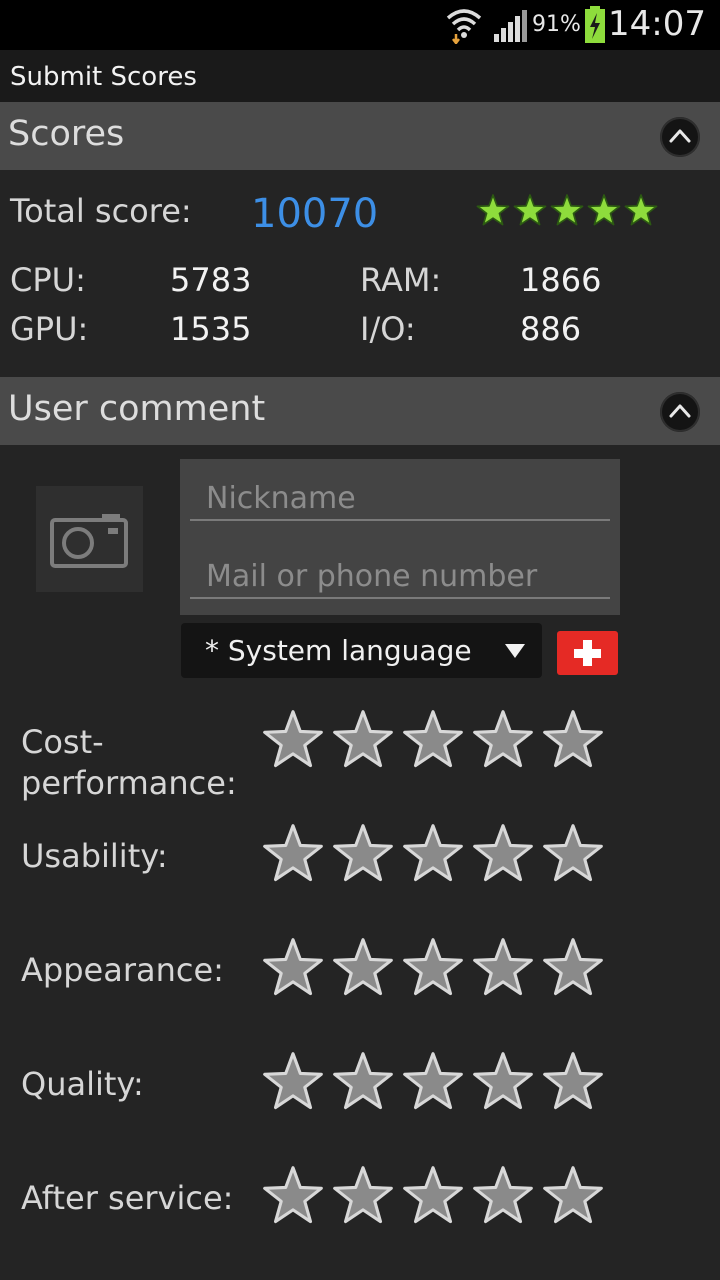 The image size is (720, 1280). I want to click on language-selected-label: * System language, so click(338, 650).